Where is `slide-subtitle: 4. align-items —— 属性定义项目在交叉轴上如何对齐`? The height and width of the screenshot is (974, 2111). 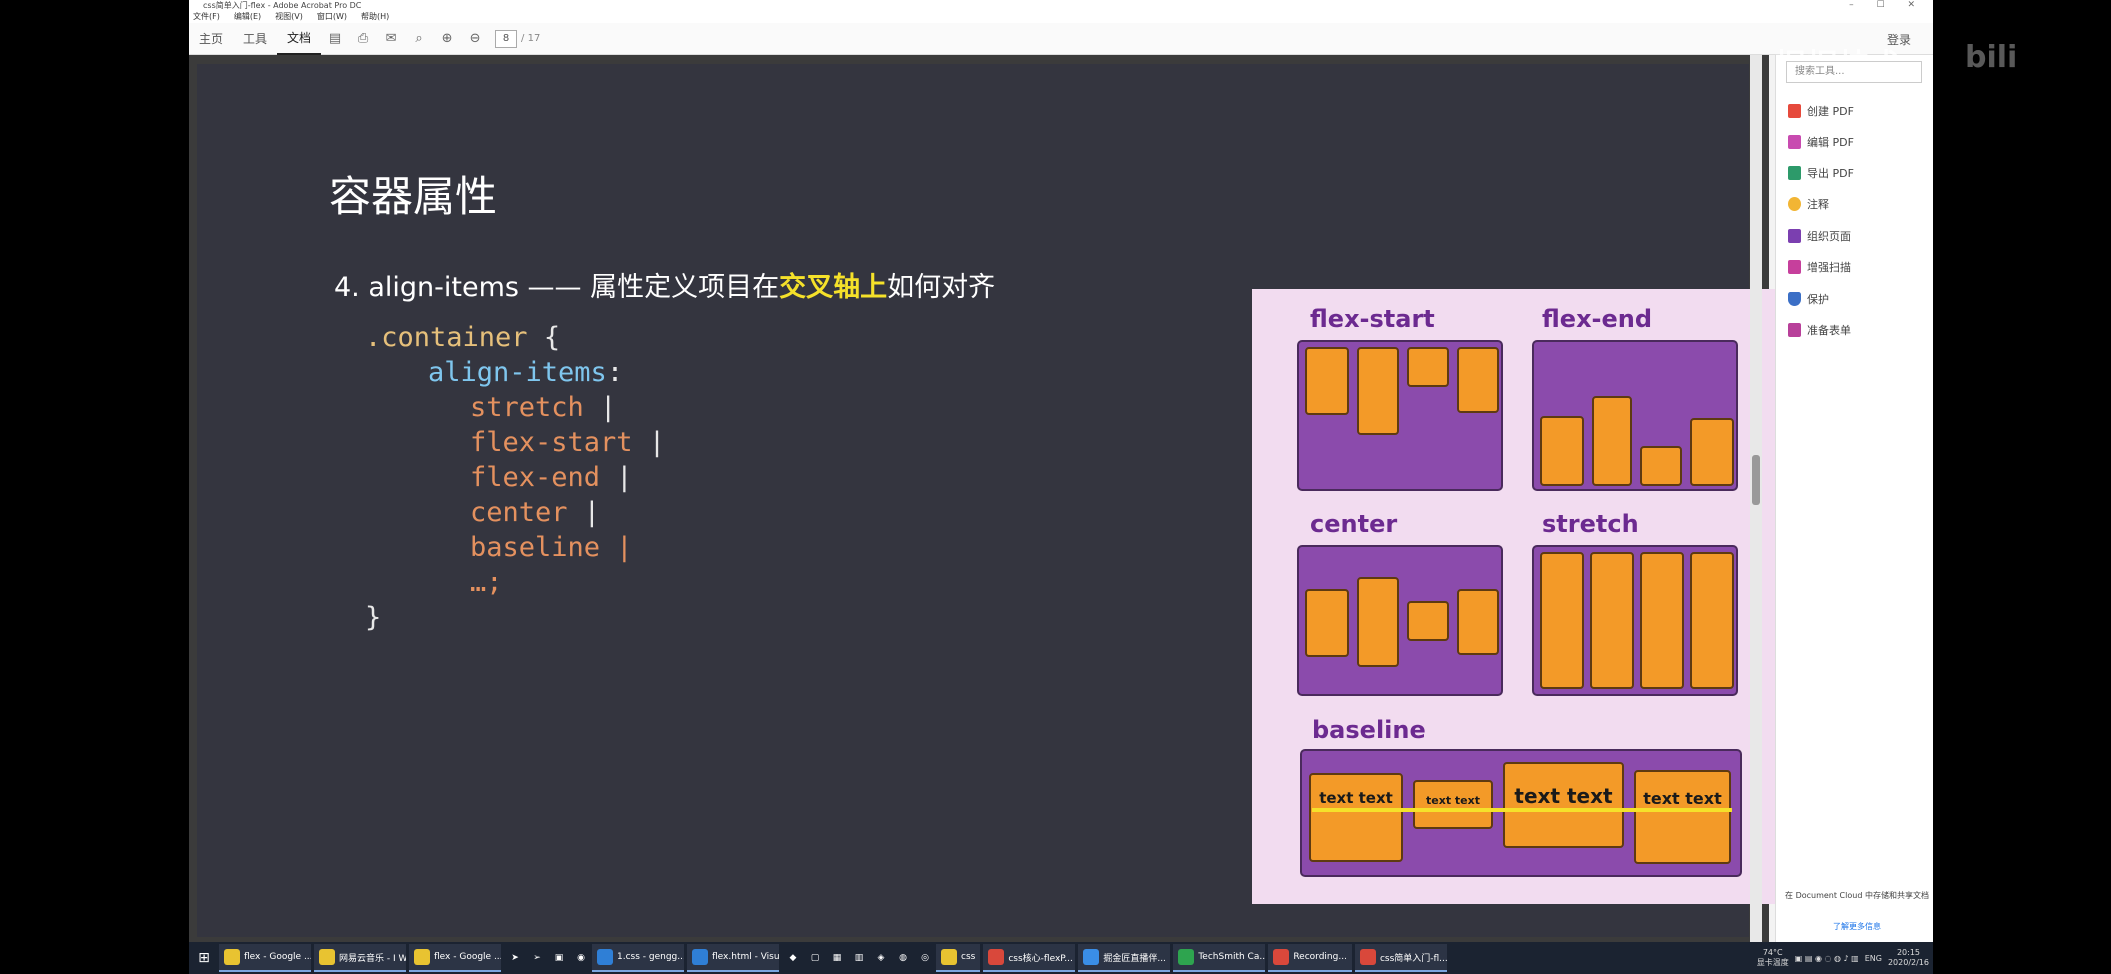
slide-subtitle: 4. align-items —— 属性定义项目在交叉轴上如何对齐 is located at coordinates (664, 284).